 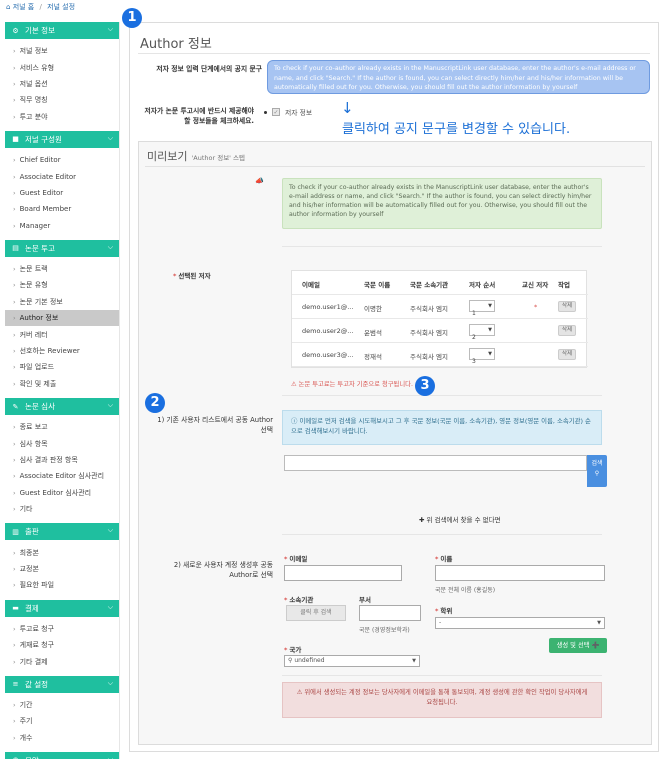 What do you see at coordinates (62, 443) in the screenshot?
I see `sidebar-item: › 심사 항목` at bounding box center [62, 443].